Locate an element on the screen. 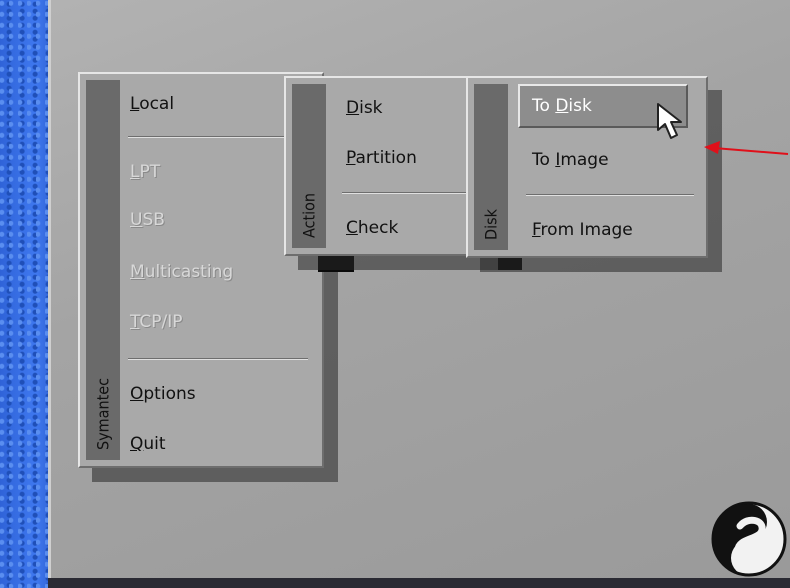  menu-item-usb: USB is located at coordinates (147, 220).